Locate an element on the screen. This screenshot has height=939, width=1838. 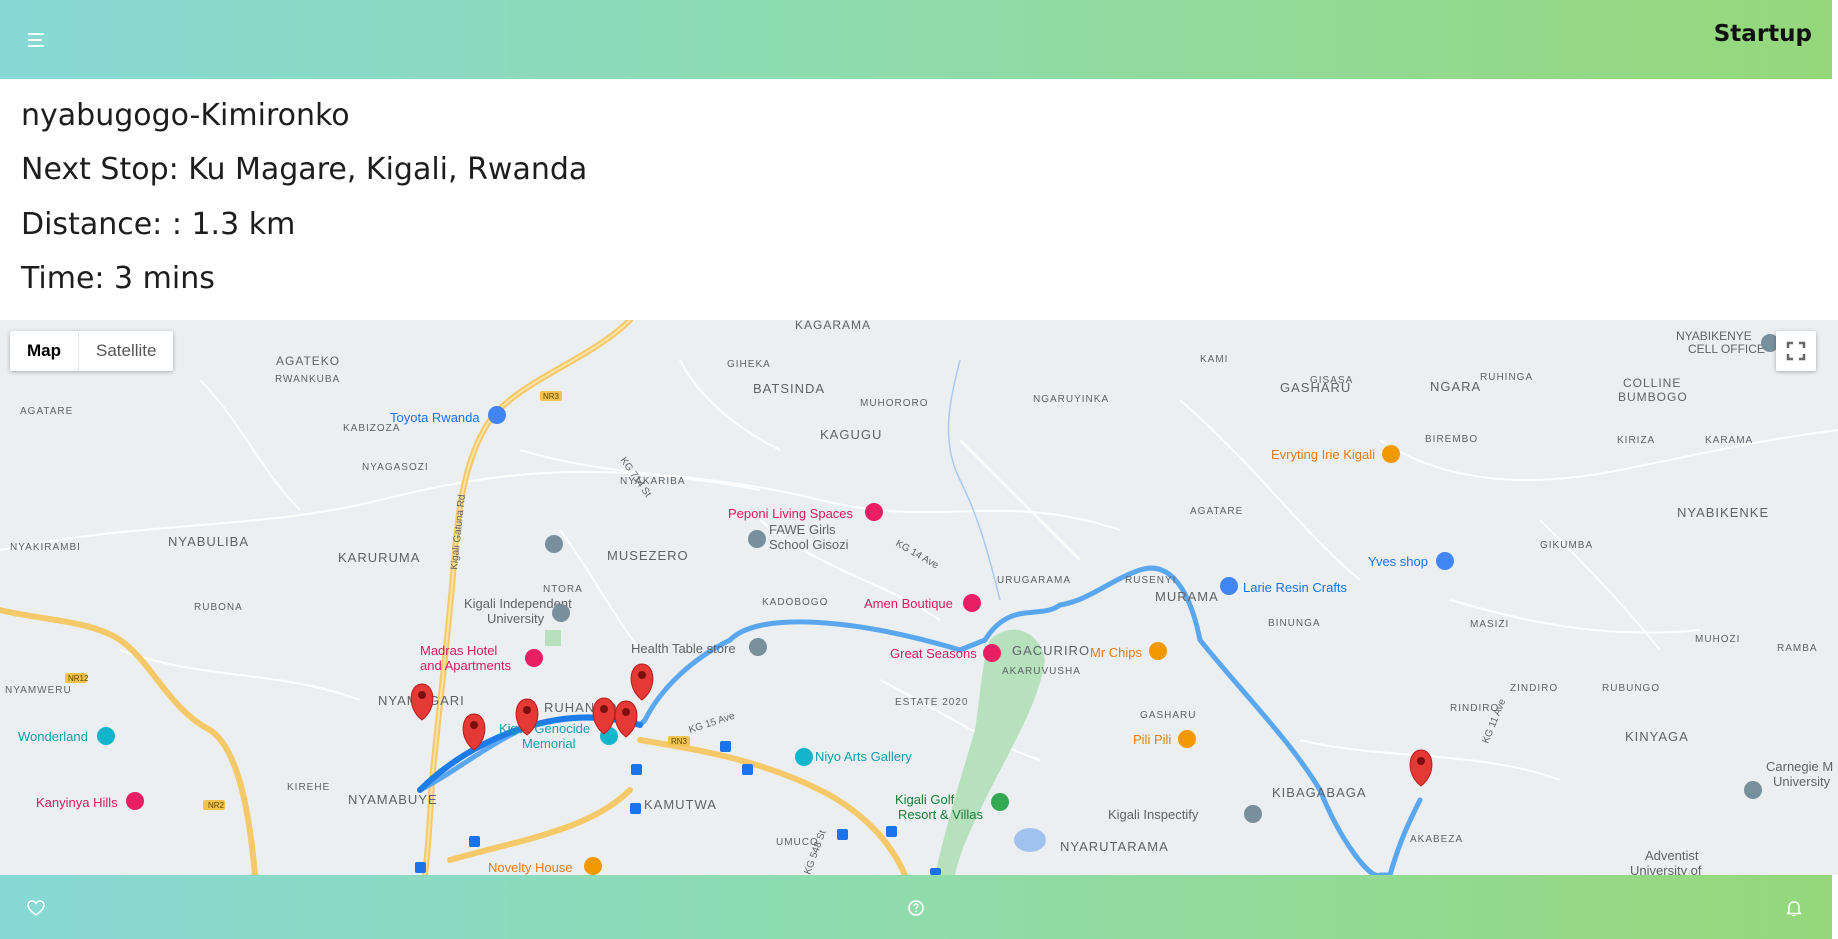
svg-text: NYAMABUYE is located at coordinates (393, 799).